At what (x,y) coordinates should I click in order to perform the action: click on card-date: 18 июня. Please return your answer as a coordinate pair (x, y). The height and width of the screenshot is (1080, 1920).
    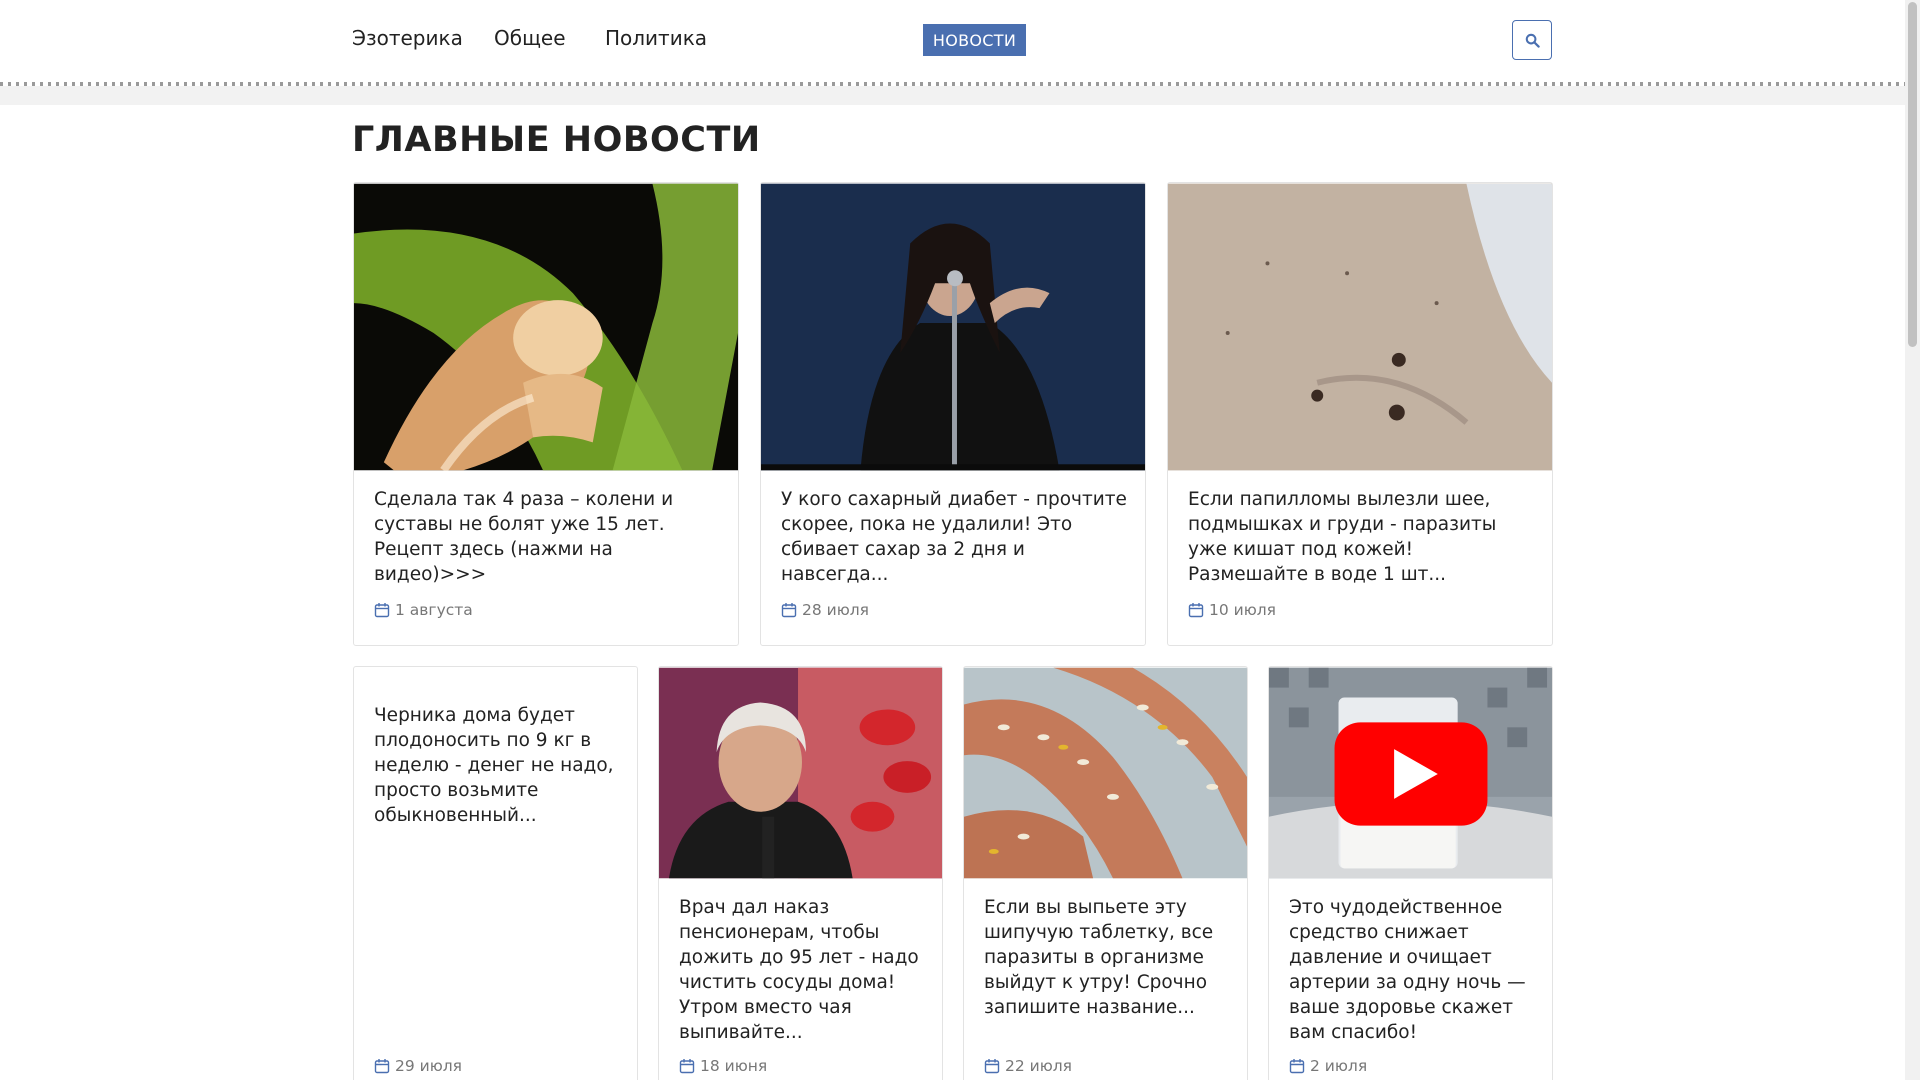
    Looking at the image, I should click on (723, 1066).